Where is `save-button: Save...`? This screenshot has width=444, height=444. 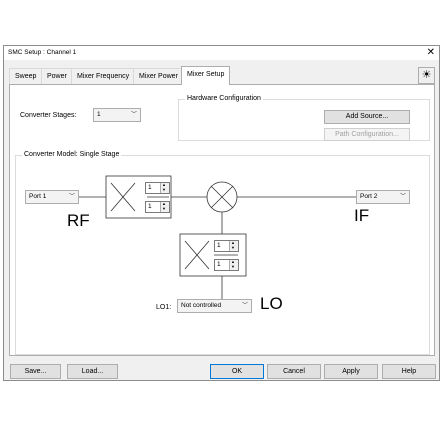 save-button: Save... is located at coordinates (35, 371).